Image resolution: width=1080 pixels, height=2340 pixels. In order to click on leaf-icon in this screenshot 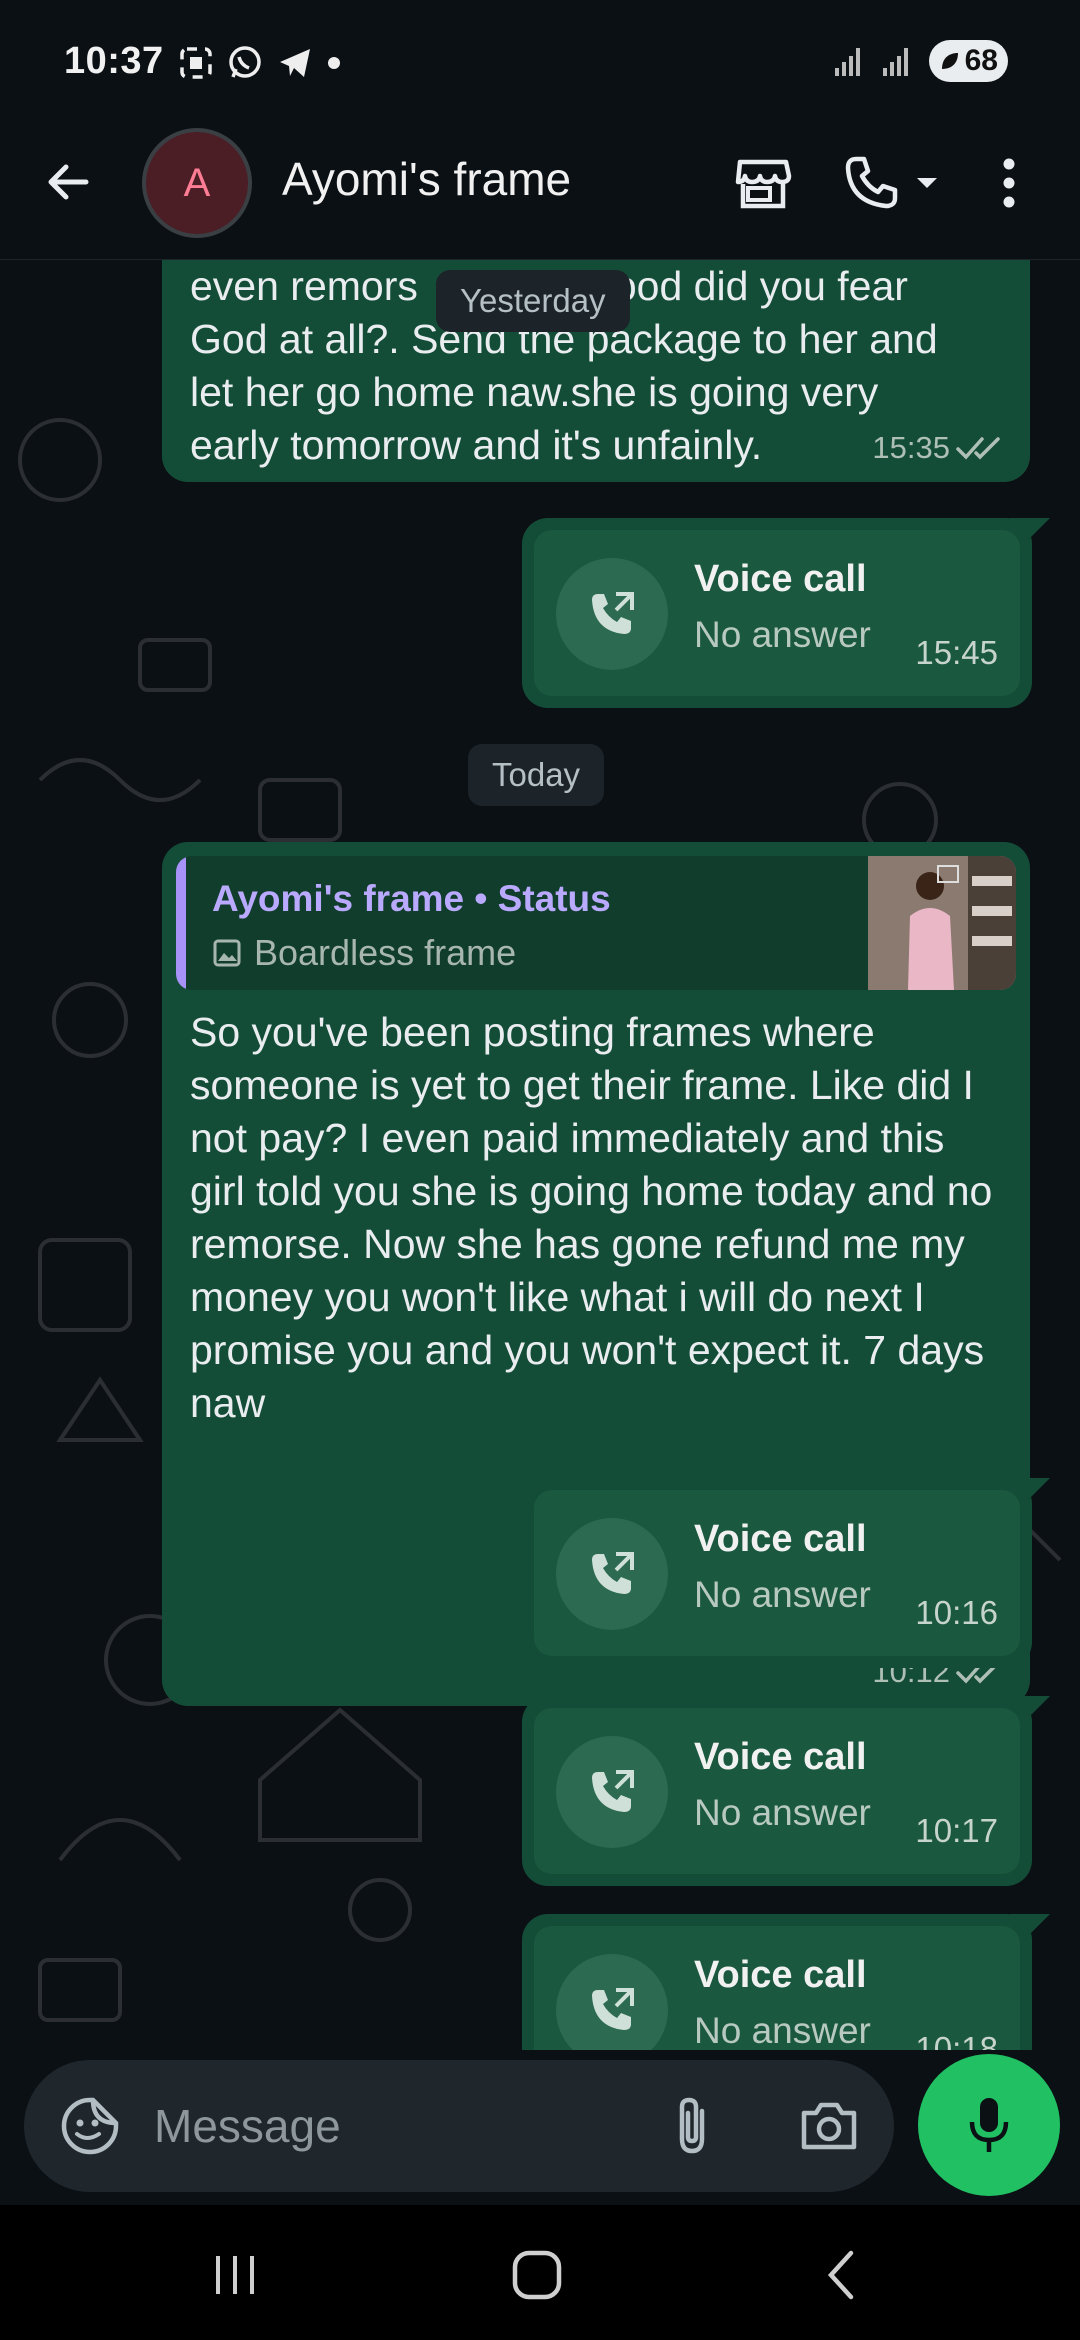, I will do `click(949, 61)`.